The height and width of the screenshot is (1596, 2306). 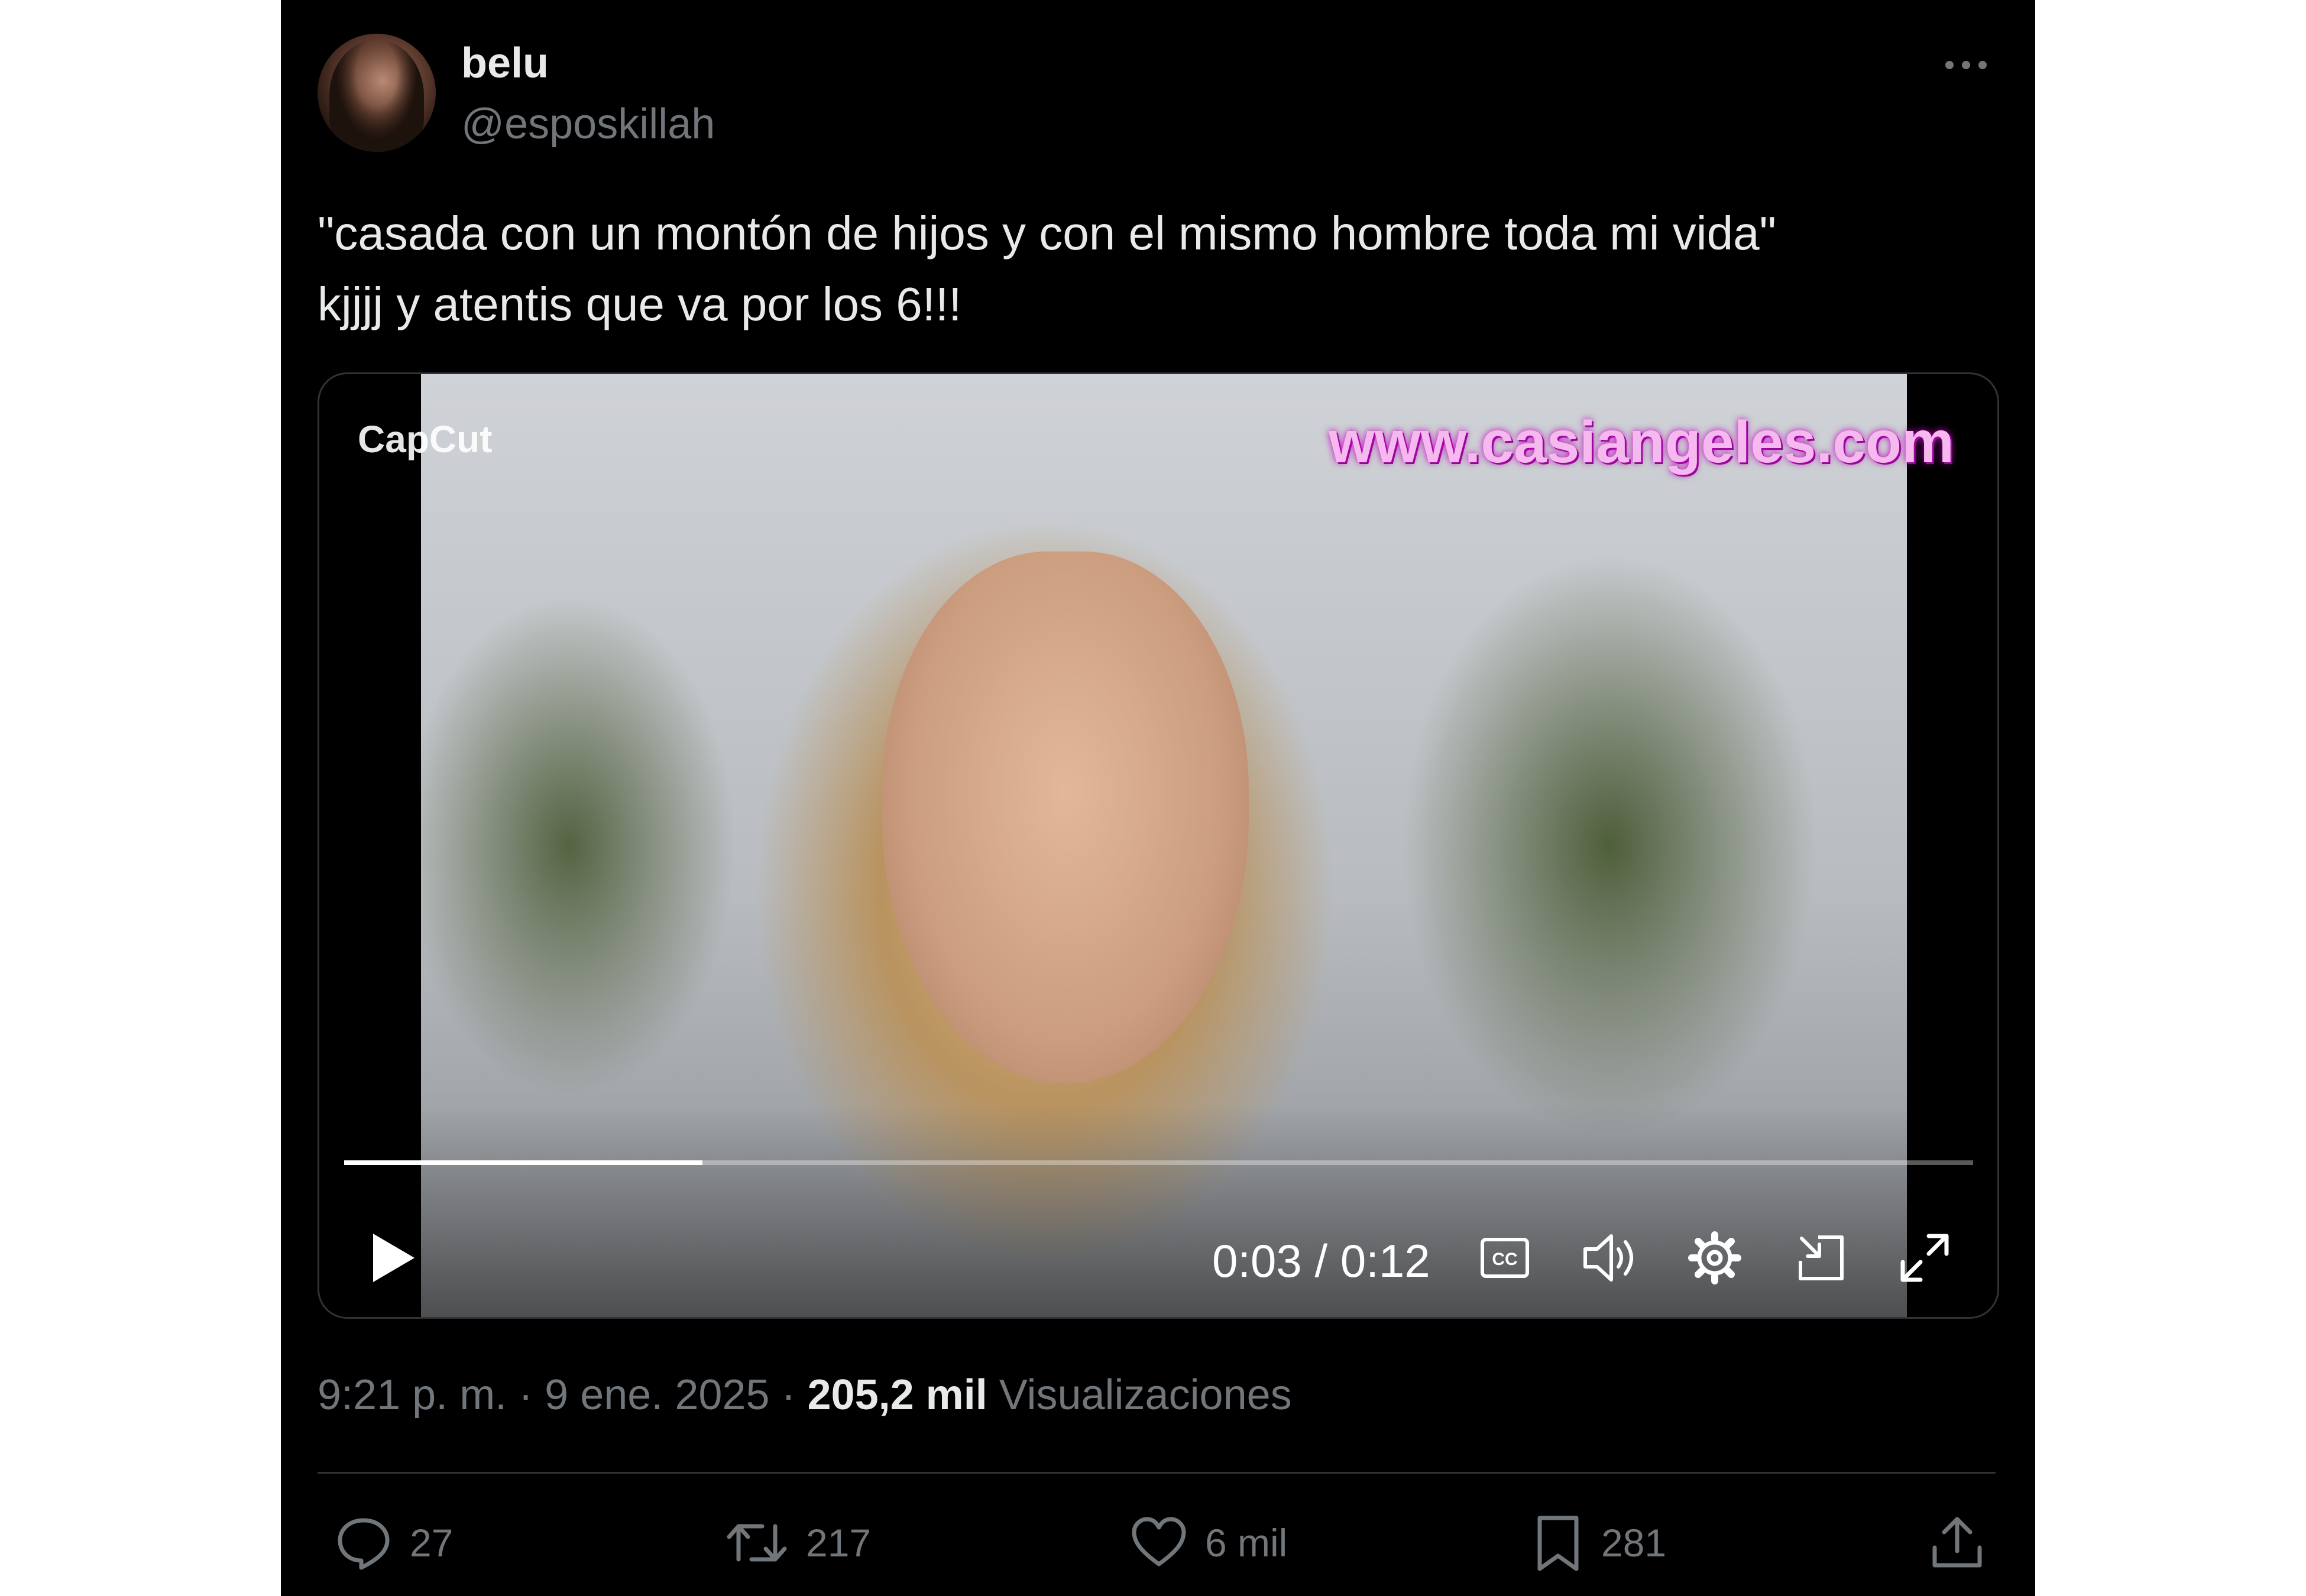 I want to click on tweet-text-line-2: kjjjj y atentis que va por los 6!!!, so click(x=640, y=304).